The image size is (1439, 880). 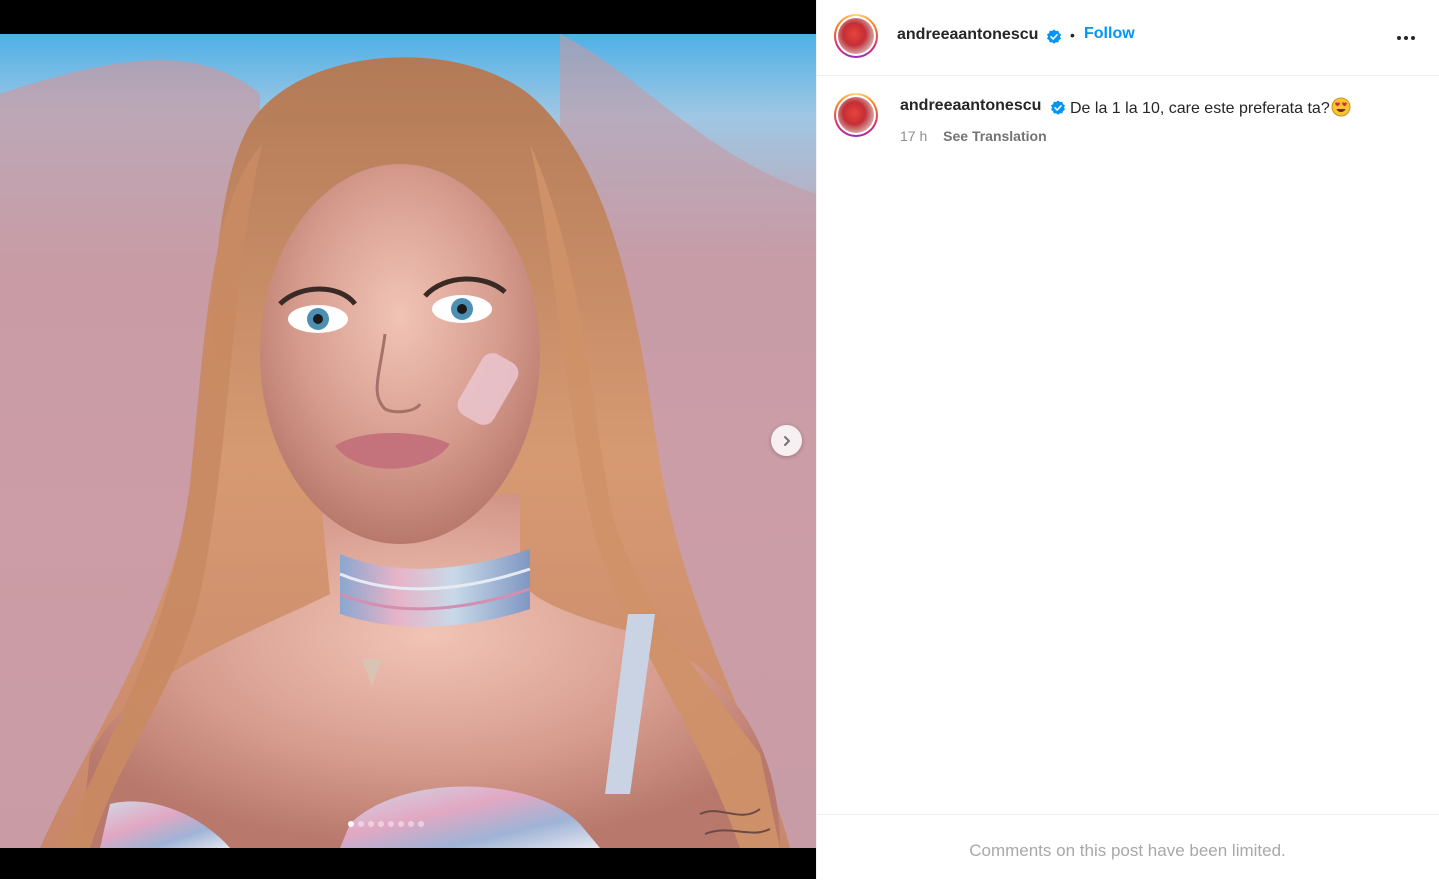 I want to click on header-username: andreeaantonescu, so click(x=967, y=35).